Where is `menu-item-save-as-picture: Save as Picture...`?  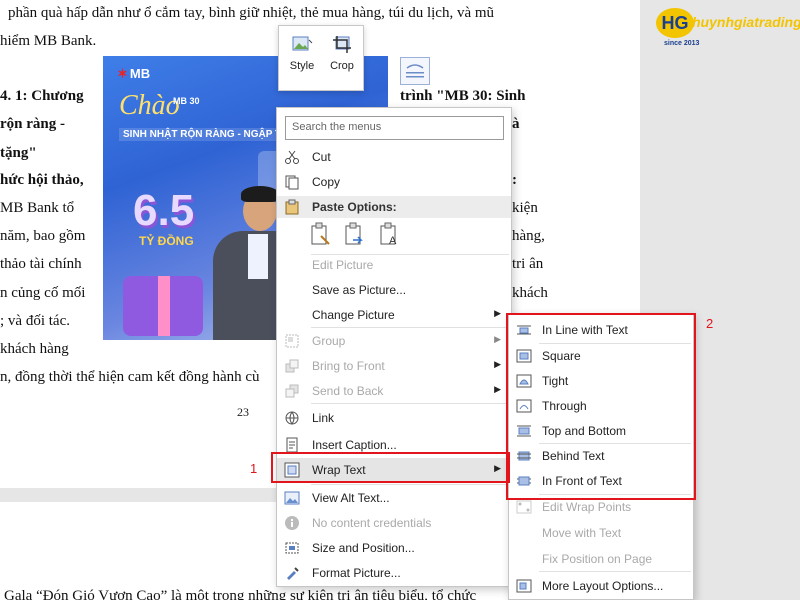 menu-item-save-as-picture: Save as Picture... is located at coordinates (394, 290).